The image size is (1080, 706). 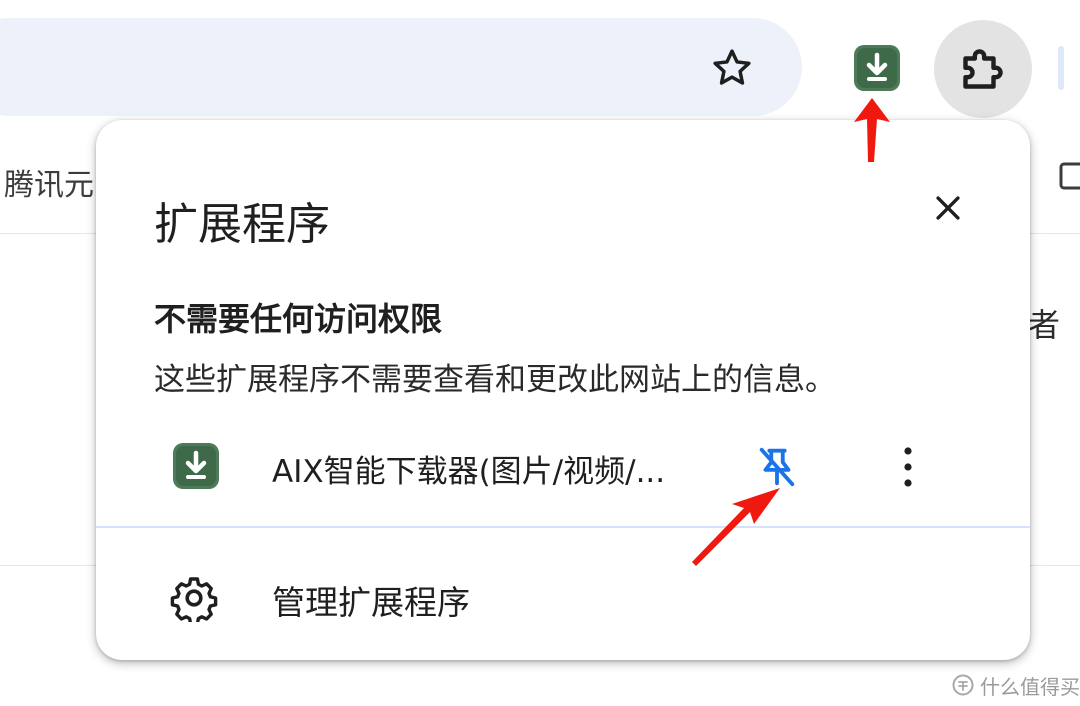 I want to click on toolbar-separator, so click(x=1061, y=68).